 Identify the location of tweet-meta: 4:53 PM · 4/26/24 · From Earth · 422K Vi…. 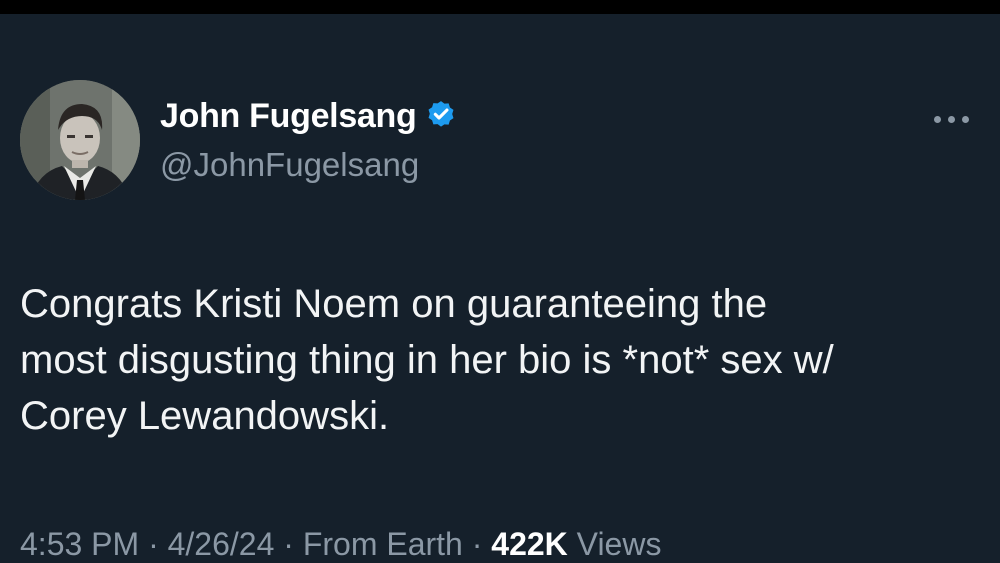
(341, 544).